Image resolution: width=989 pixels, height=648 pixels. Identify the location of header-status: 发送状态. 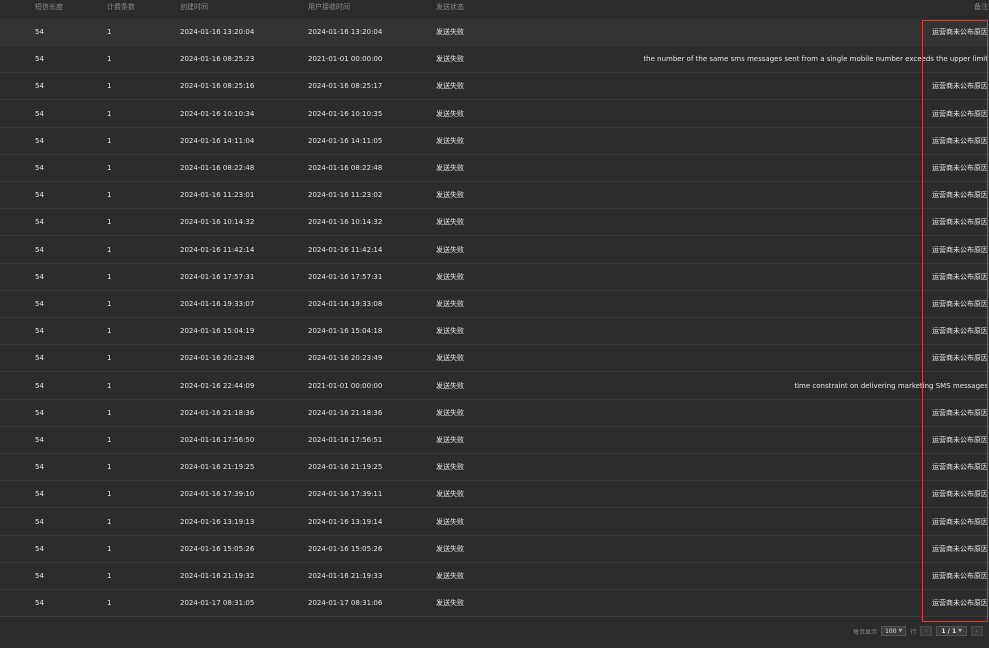
(450, 7).